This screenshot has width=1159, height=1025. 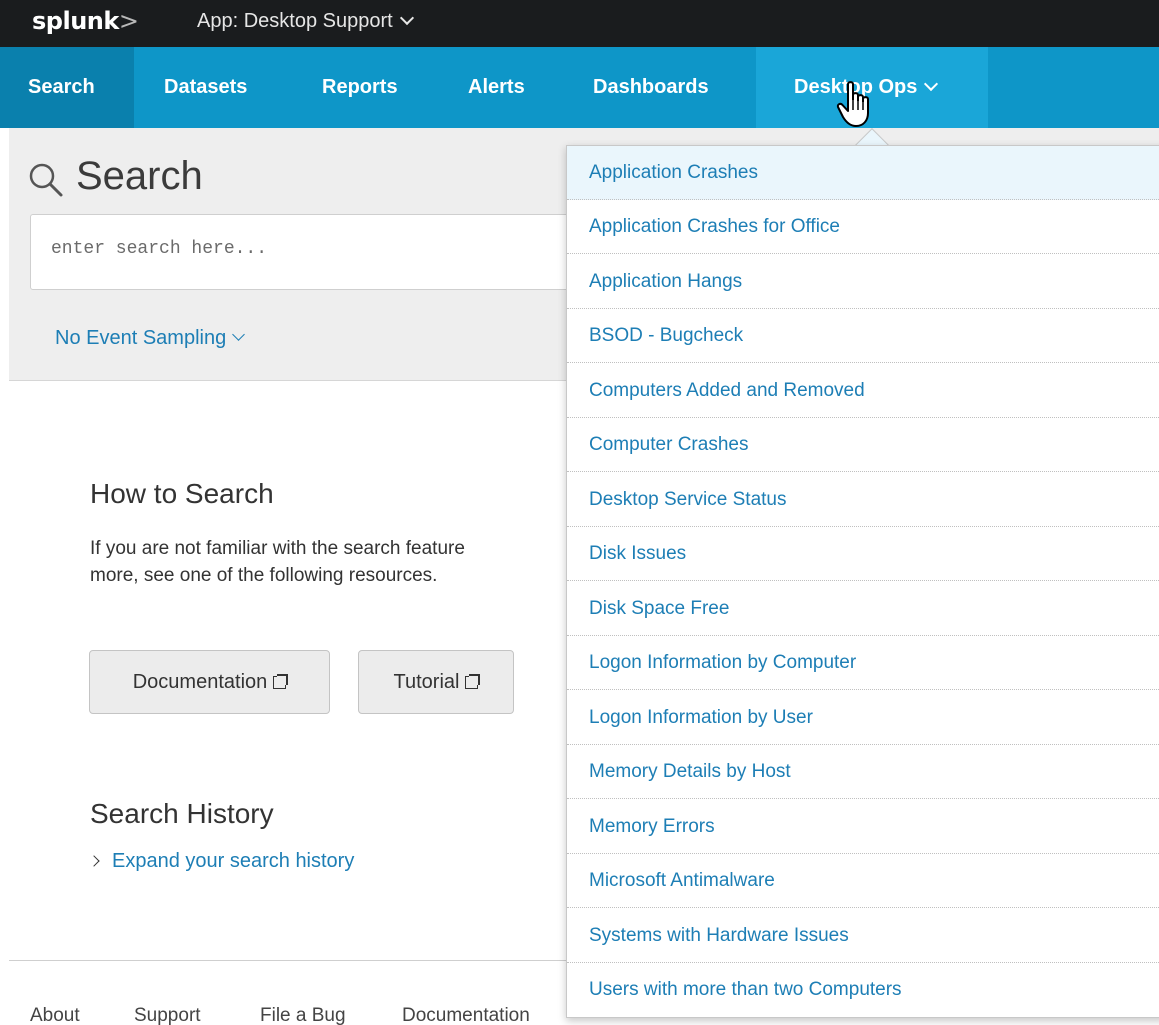 What do you see at coordinates (75, 21) in the screenshot?
I see `logo-text: splunk` at bounding box center [75, 21].